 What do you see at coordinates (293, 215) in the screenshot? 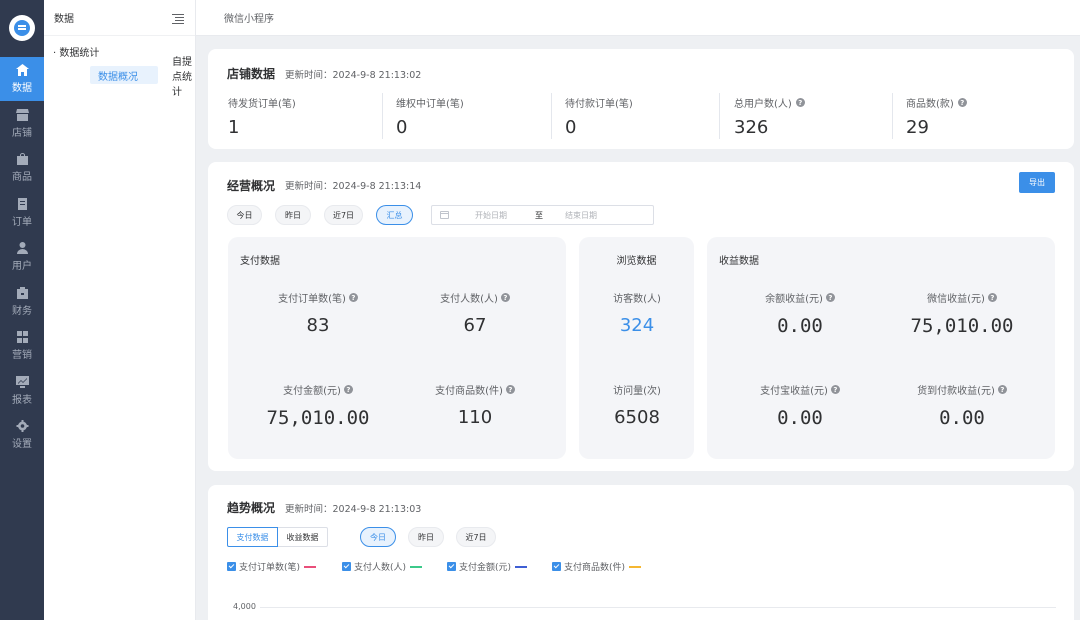
I see `filter-yesterday: 昨日` at bounding box center [293, 215].